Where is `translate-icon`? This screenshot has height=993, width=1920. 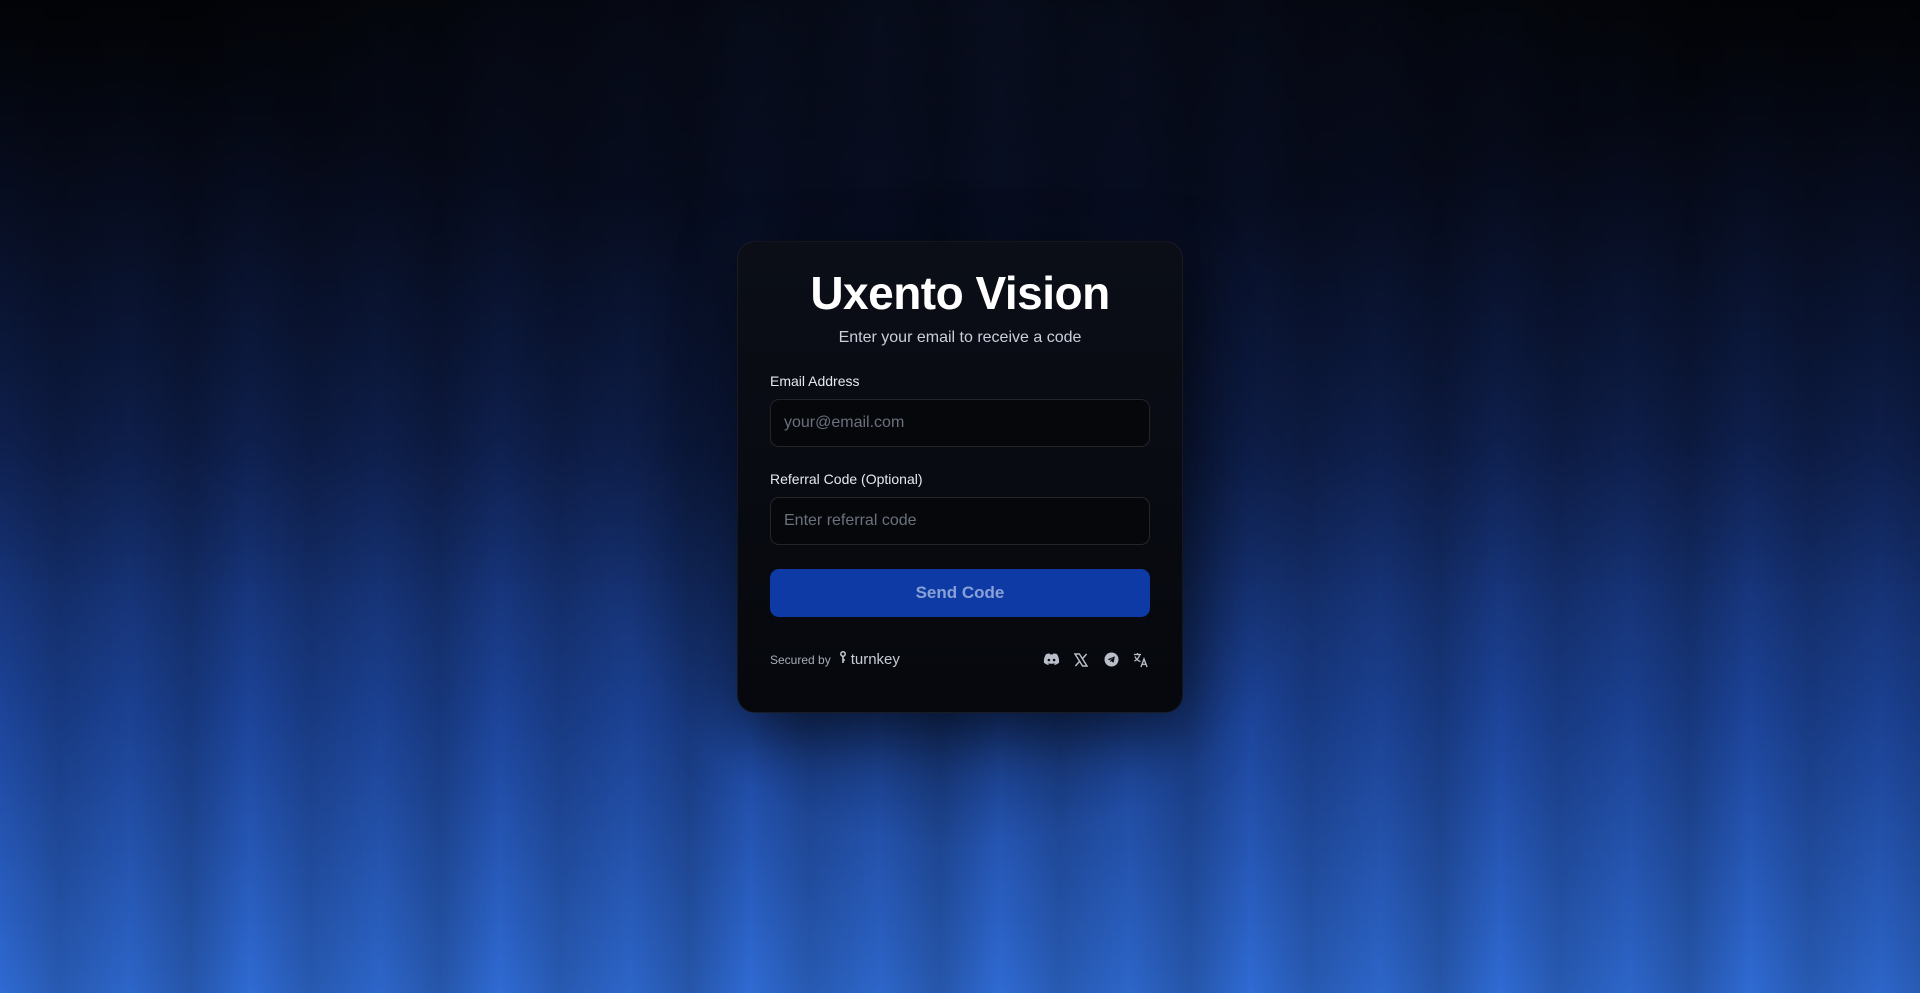
translate-icon is located at coordinates (1141, 660).